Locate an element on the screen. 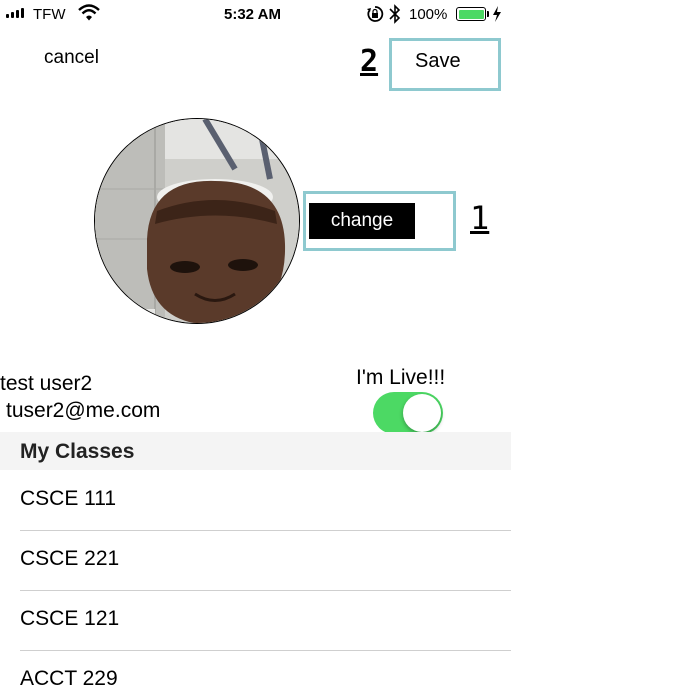 This screenshot has height=700, width=700. live-label: I'm Live!!! is located at coordinates (401, 377).